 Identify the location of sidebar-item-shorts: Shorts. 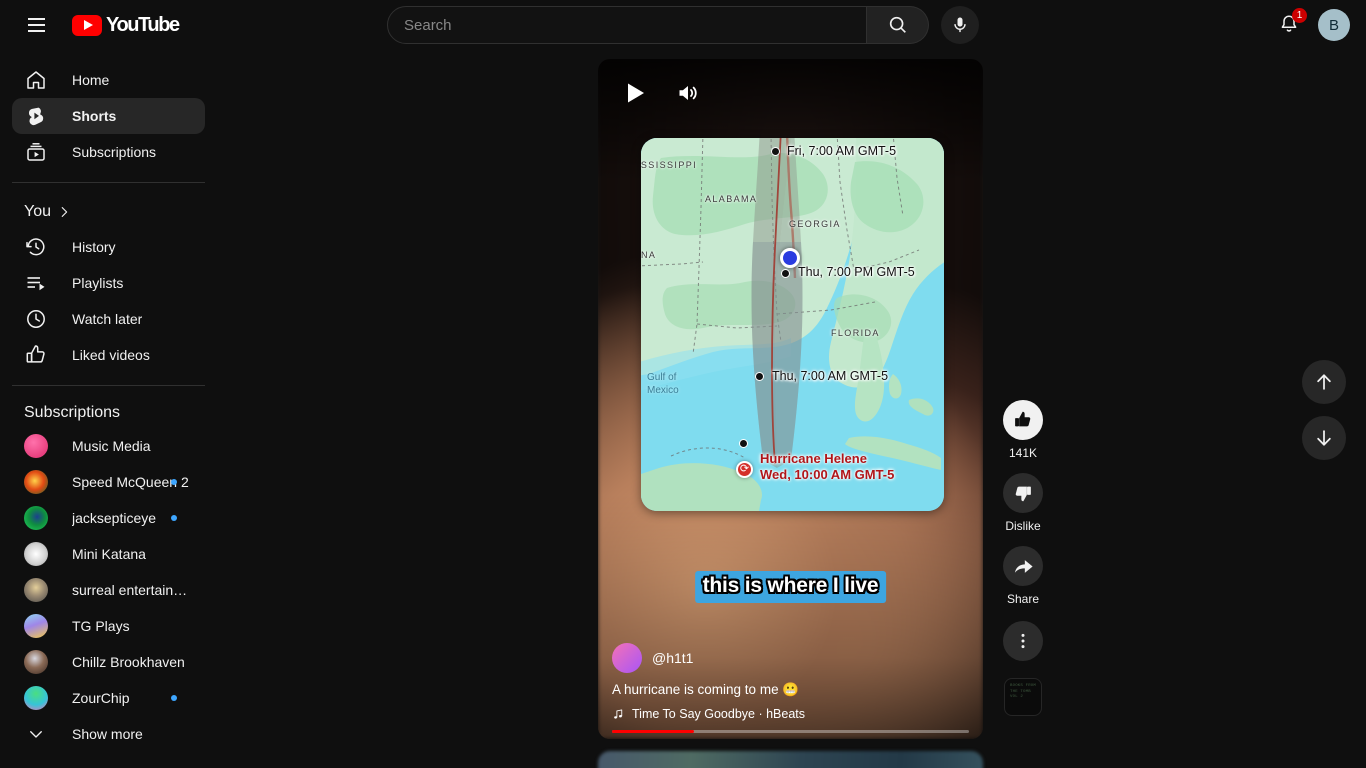
(108, 116).